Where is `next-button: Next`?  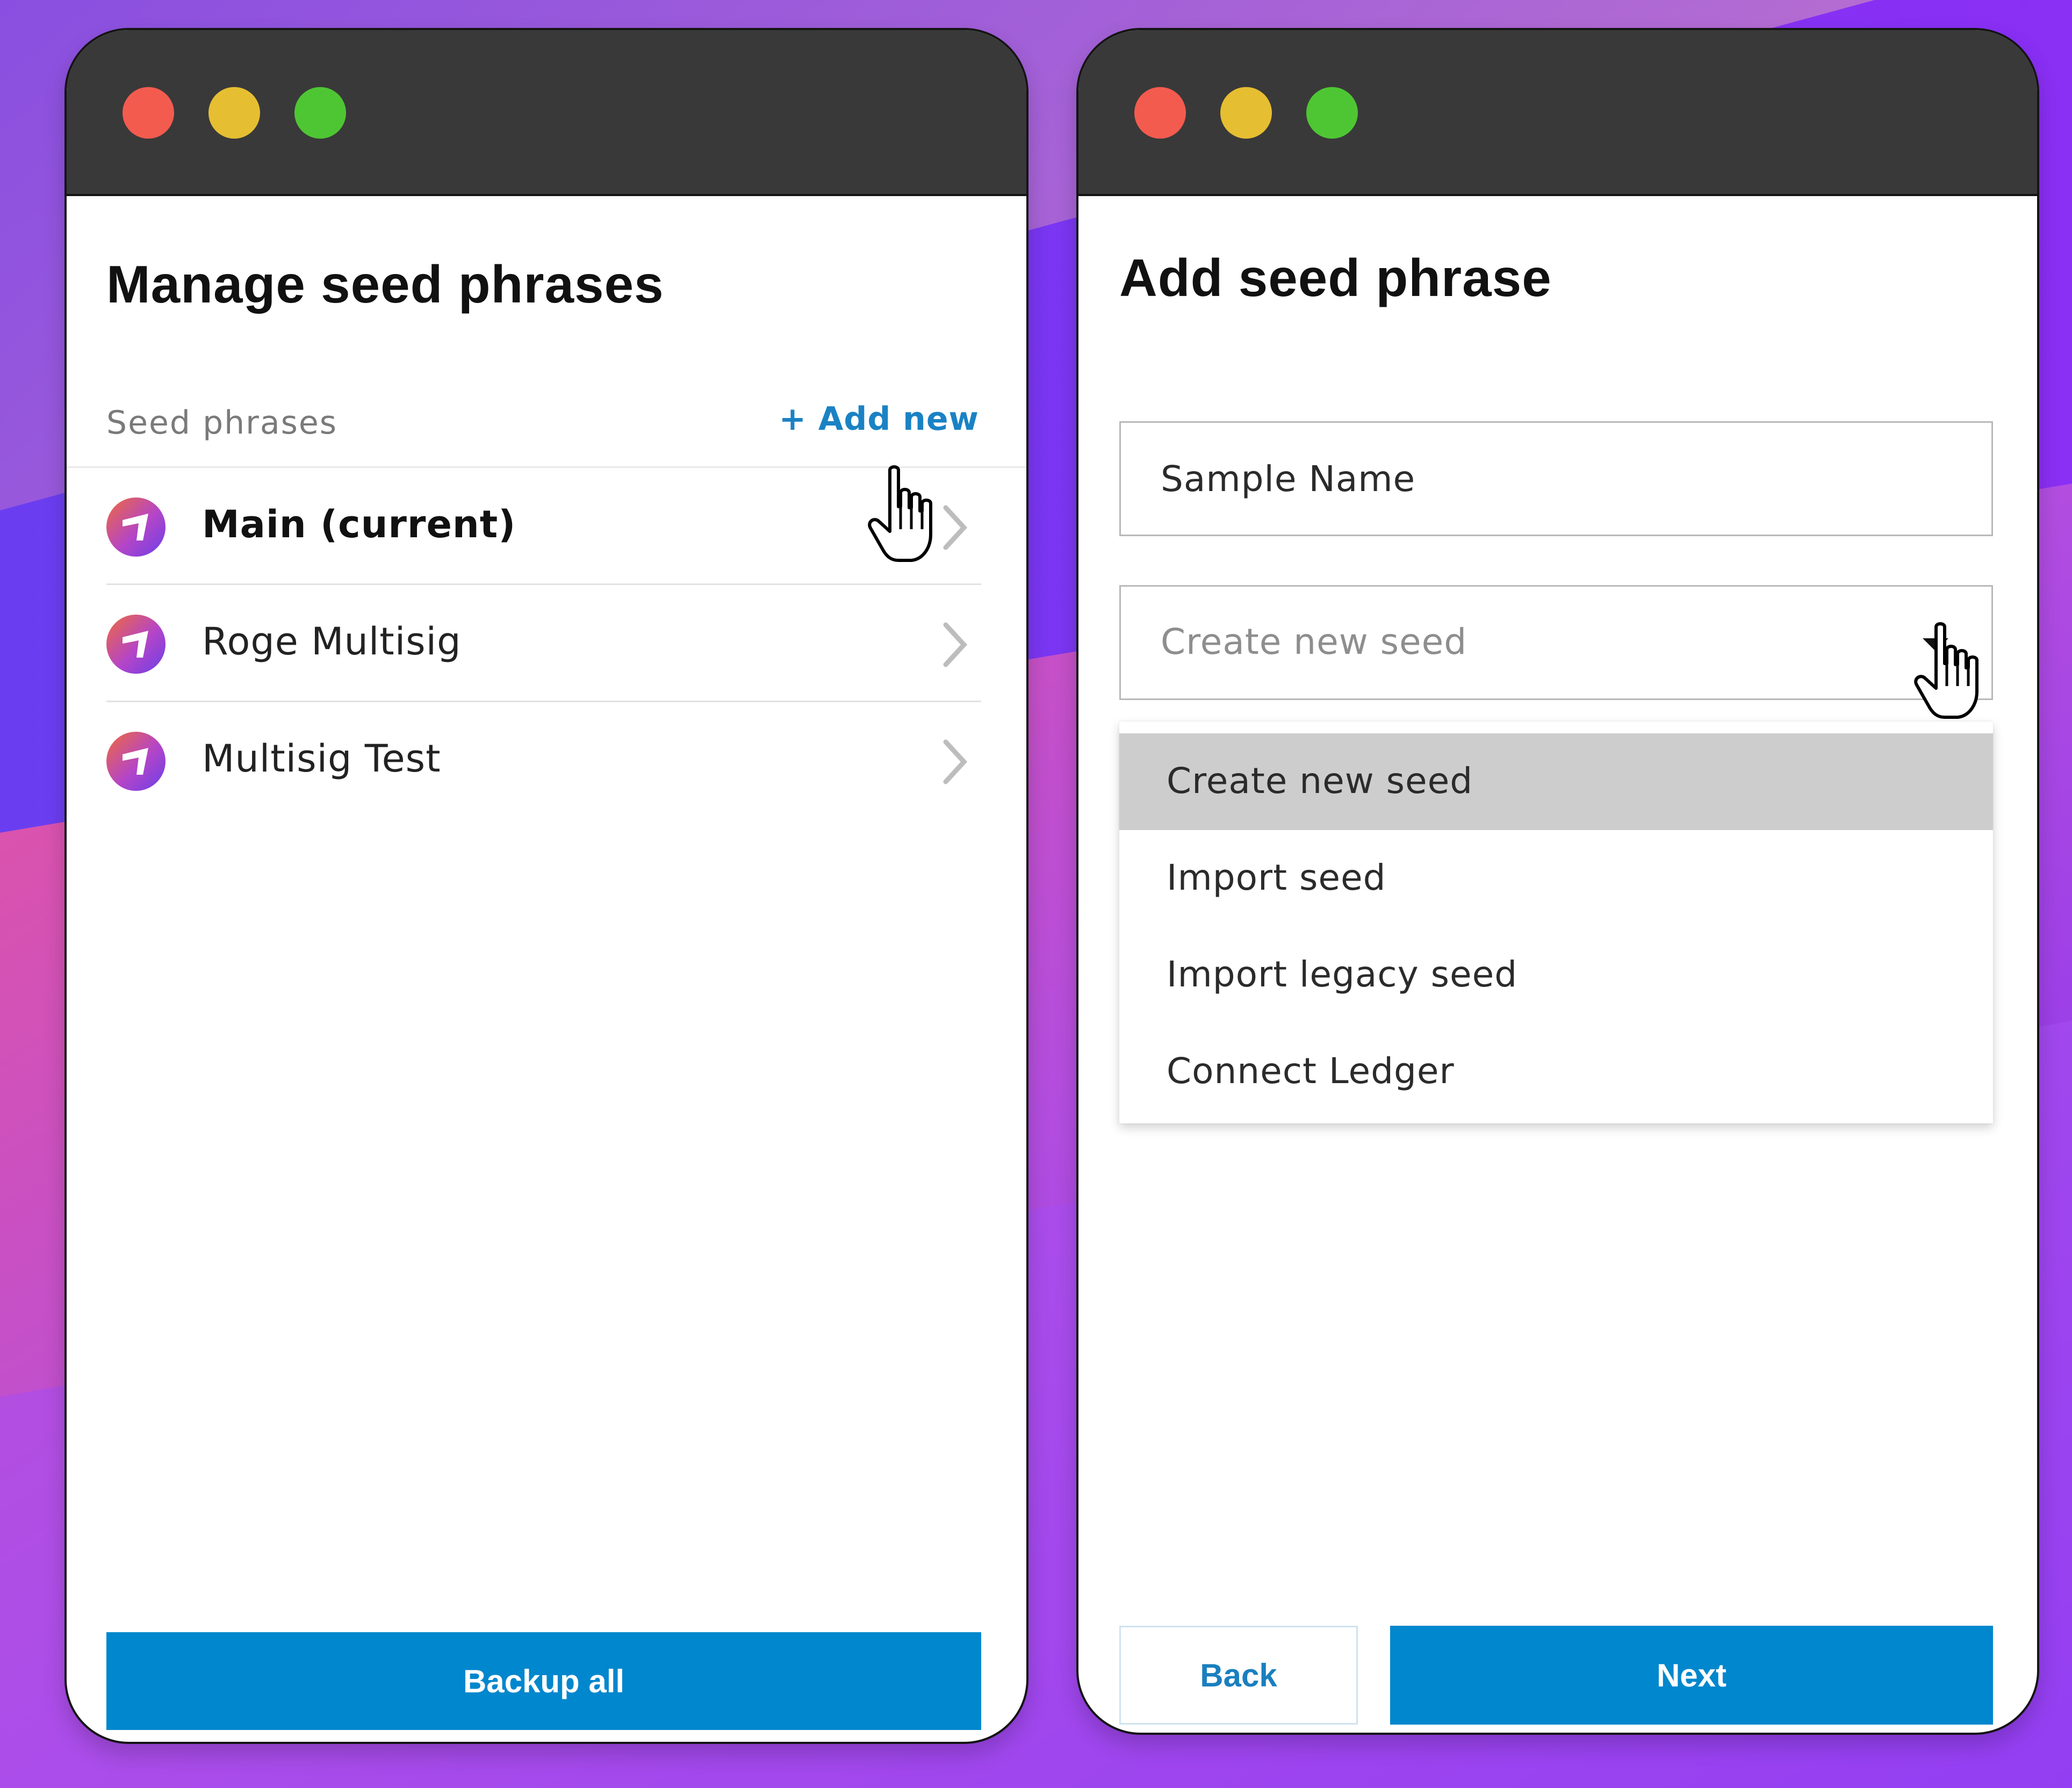 next-button: Next is located at coordinates (1691, 1675).